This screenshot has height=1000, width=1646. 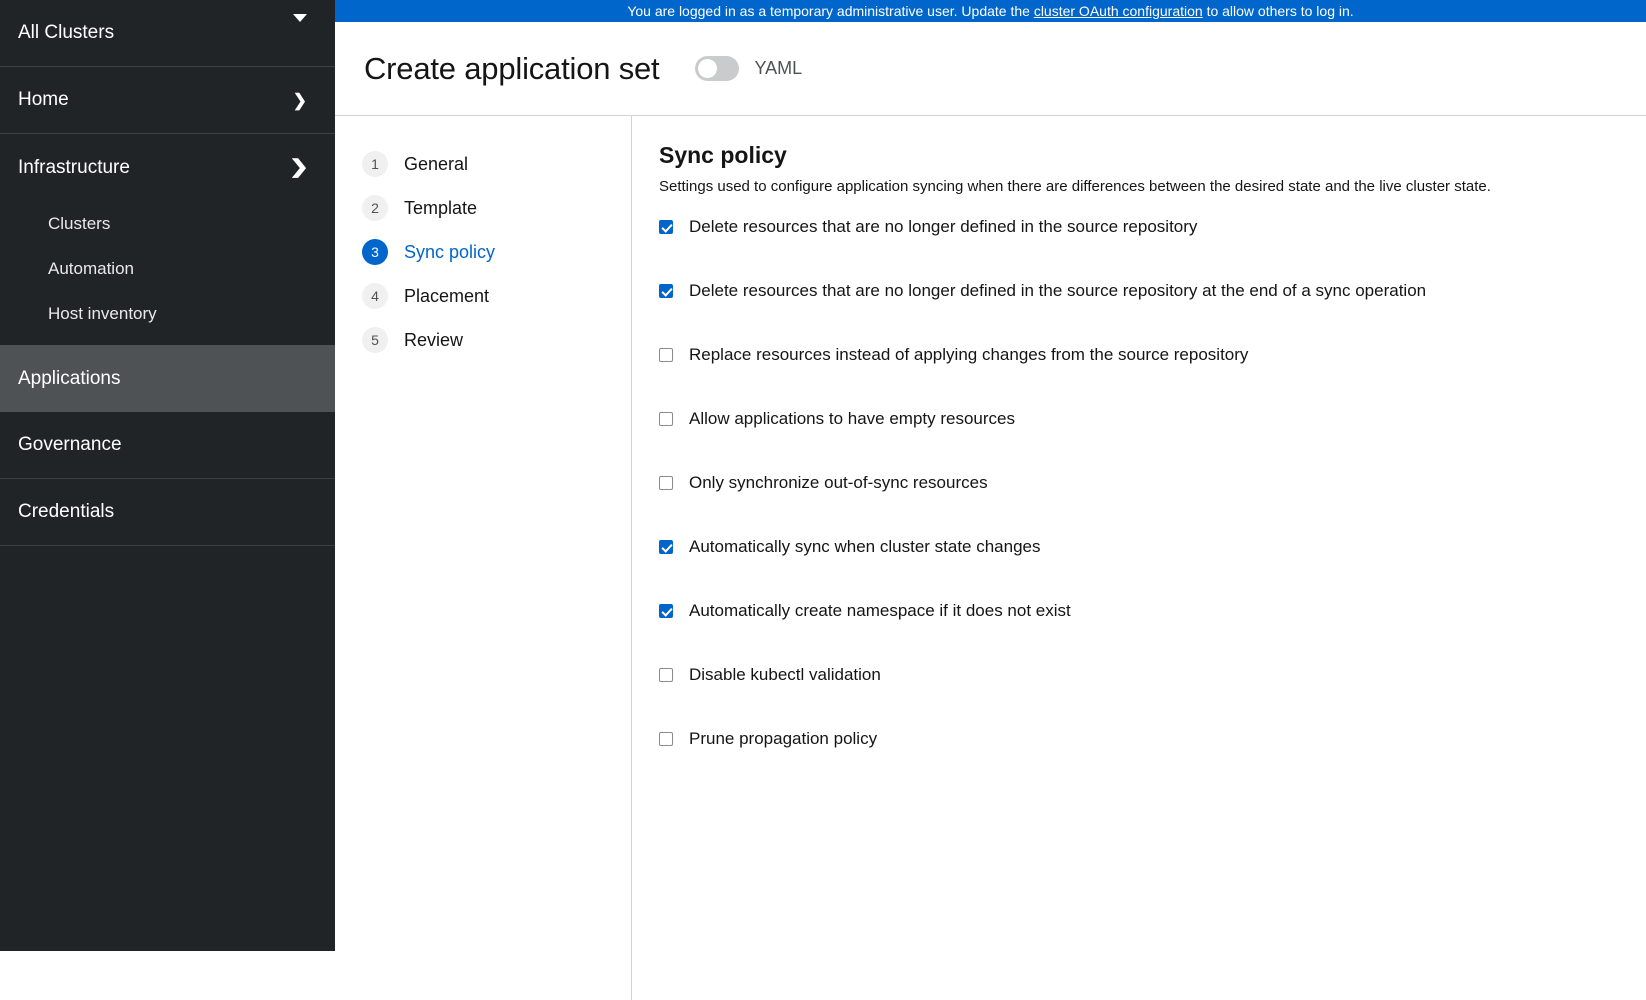 What do you see at coordinates (436, 163) in the screenshot?
I see `step-label: General` at bounding box center [436, 163].